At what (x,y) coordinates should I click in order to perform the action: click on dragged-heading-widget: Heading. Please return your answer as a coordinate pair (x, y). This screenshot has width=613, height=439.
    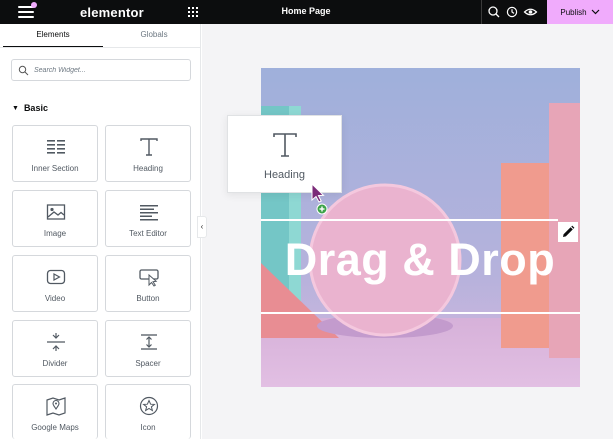
    Looking at the image, I should click on (284, 154).